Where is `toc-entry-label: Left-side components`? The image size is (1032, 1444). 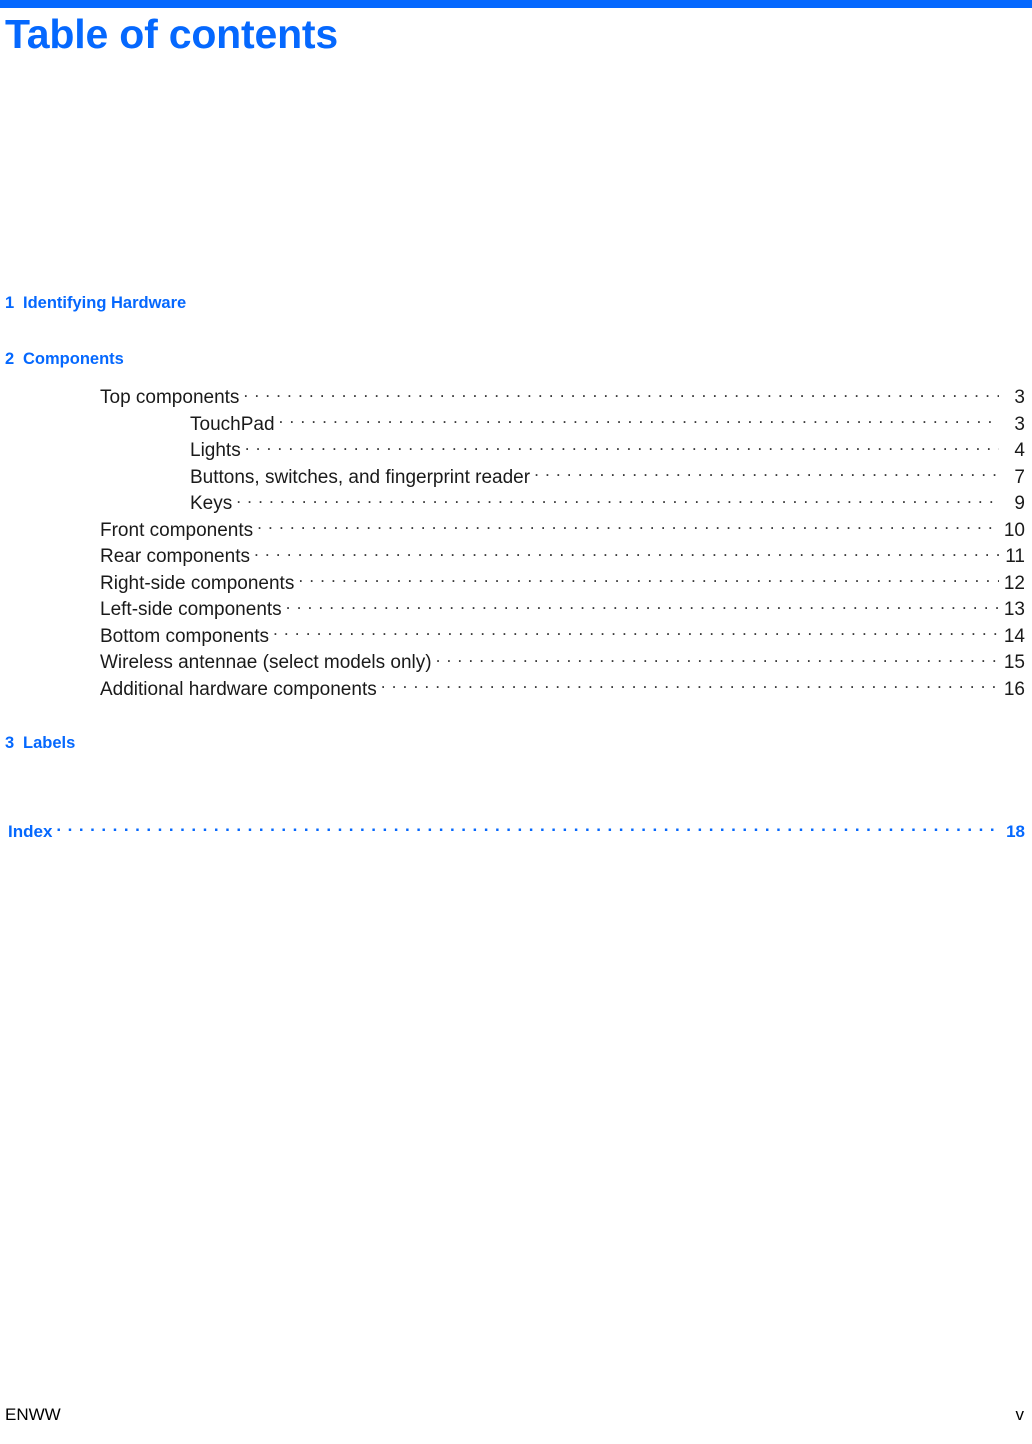
toc-entry-label: Left-side components is located at coordinates (191, 609).